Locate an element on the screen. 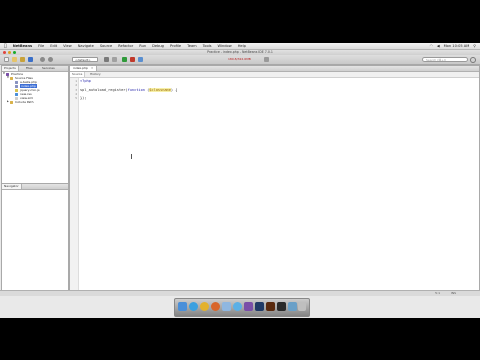 This screenshot has height=360, width=480. code-token: function is located at coordinates (136, 89).